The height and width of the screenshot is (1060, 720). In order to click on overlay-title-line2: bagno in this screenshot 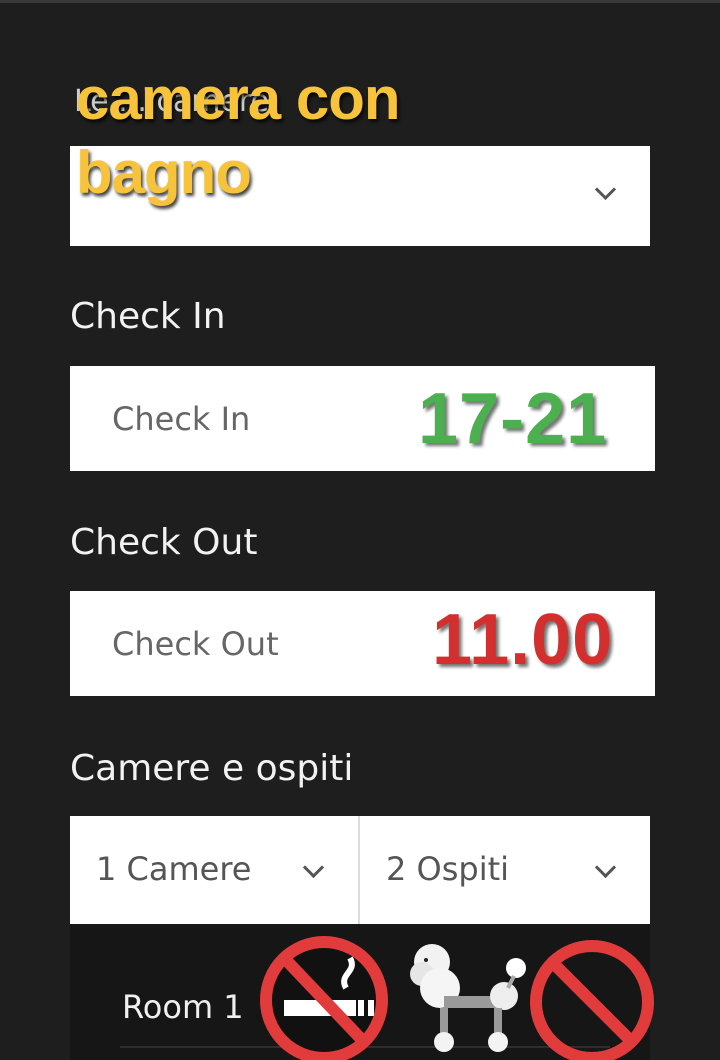, I will do `click(164, 172)`.